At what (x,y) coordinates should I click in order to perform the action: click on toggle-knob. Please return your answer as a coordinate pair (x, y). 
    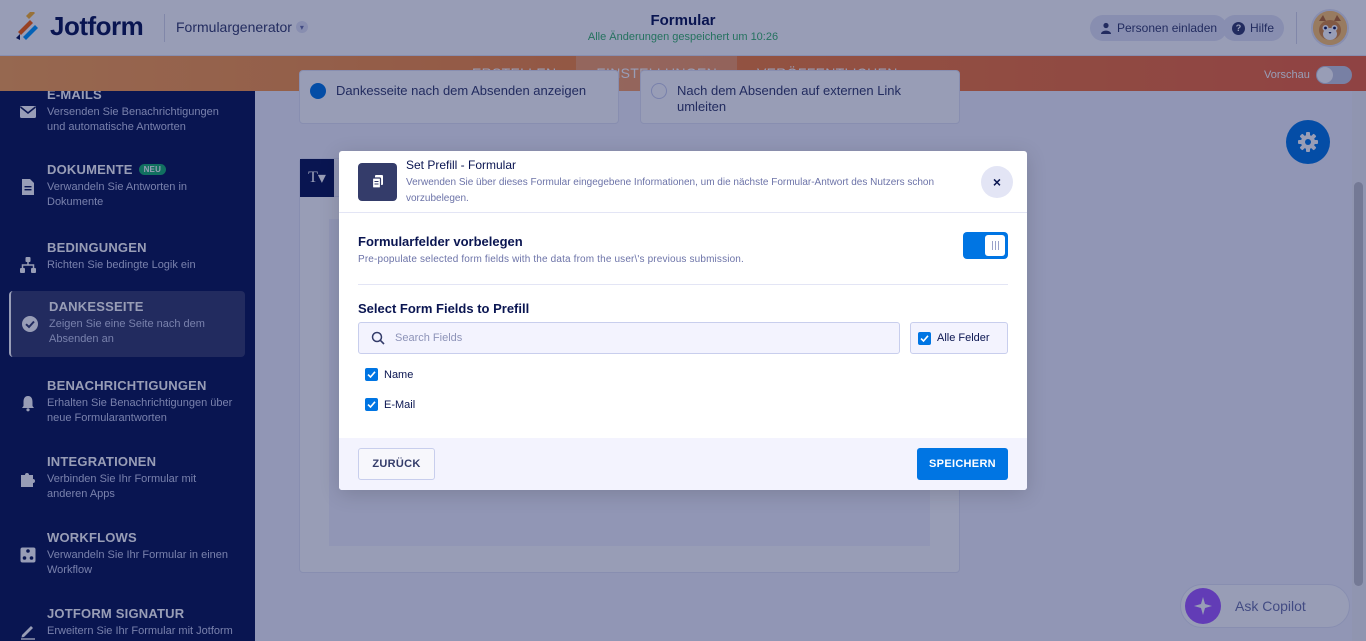
    Looking at the image, I should click on (995, 245).